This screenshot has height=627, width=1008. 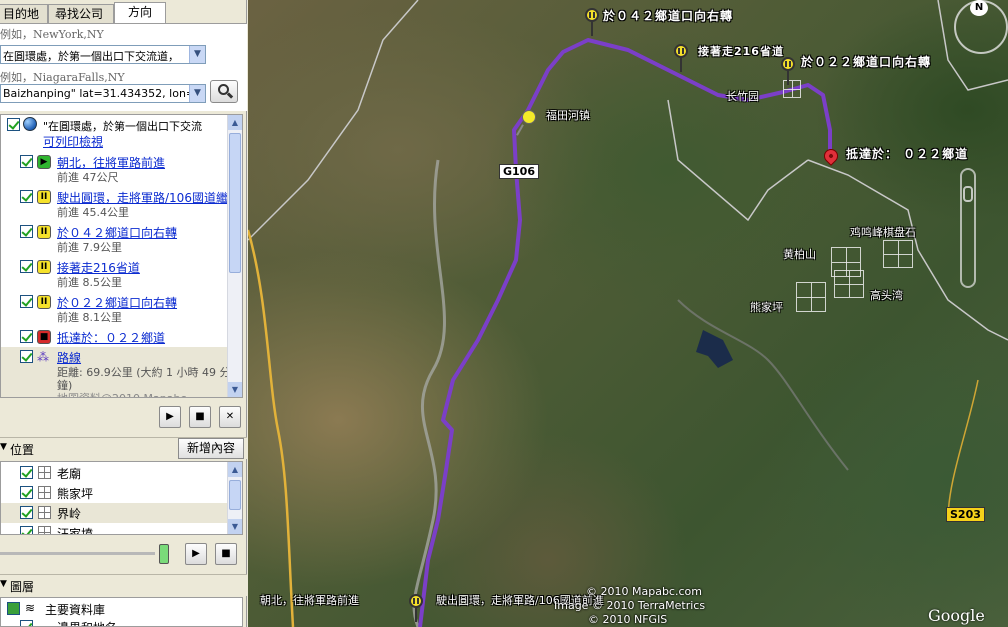 I want to click on add-content-label: 新增內容, so click(x=210, y=448).